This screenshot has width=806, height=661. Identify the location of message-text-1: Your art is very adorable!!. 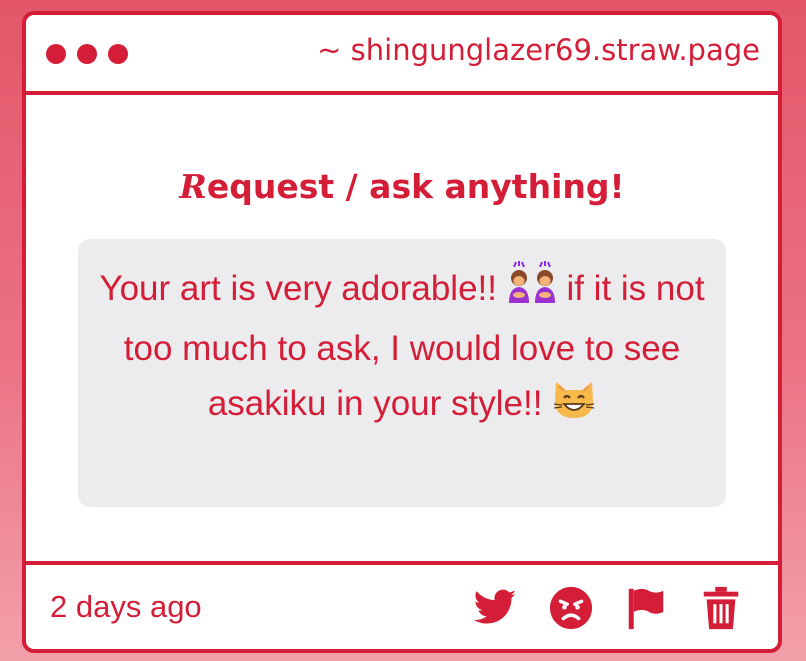
(303, 288).